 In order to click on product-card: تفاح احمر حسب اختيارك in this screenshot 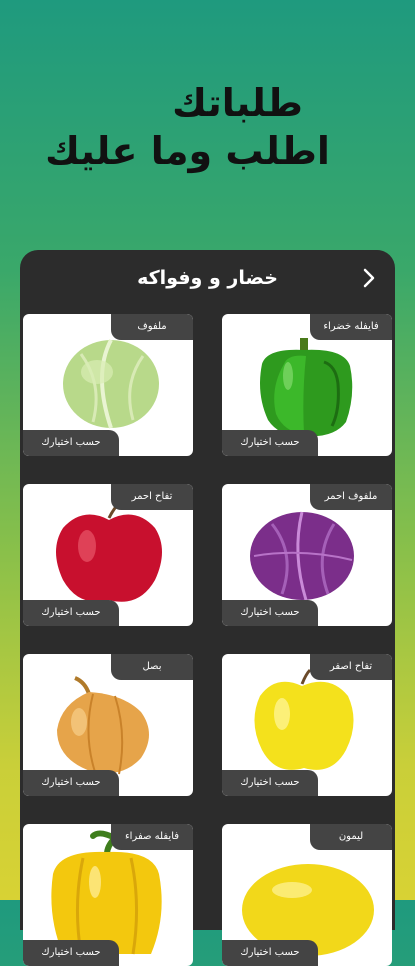, I will do `click(108, 555)`.